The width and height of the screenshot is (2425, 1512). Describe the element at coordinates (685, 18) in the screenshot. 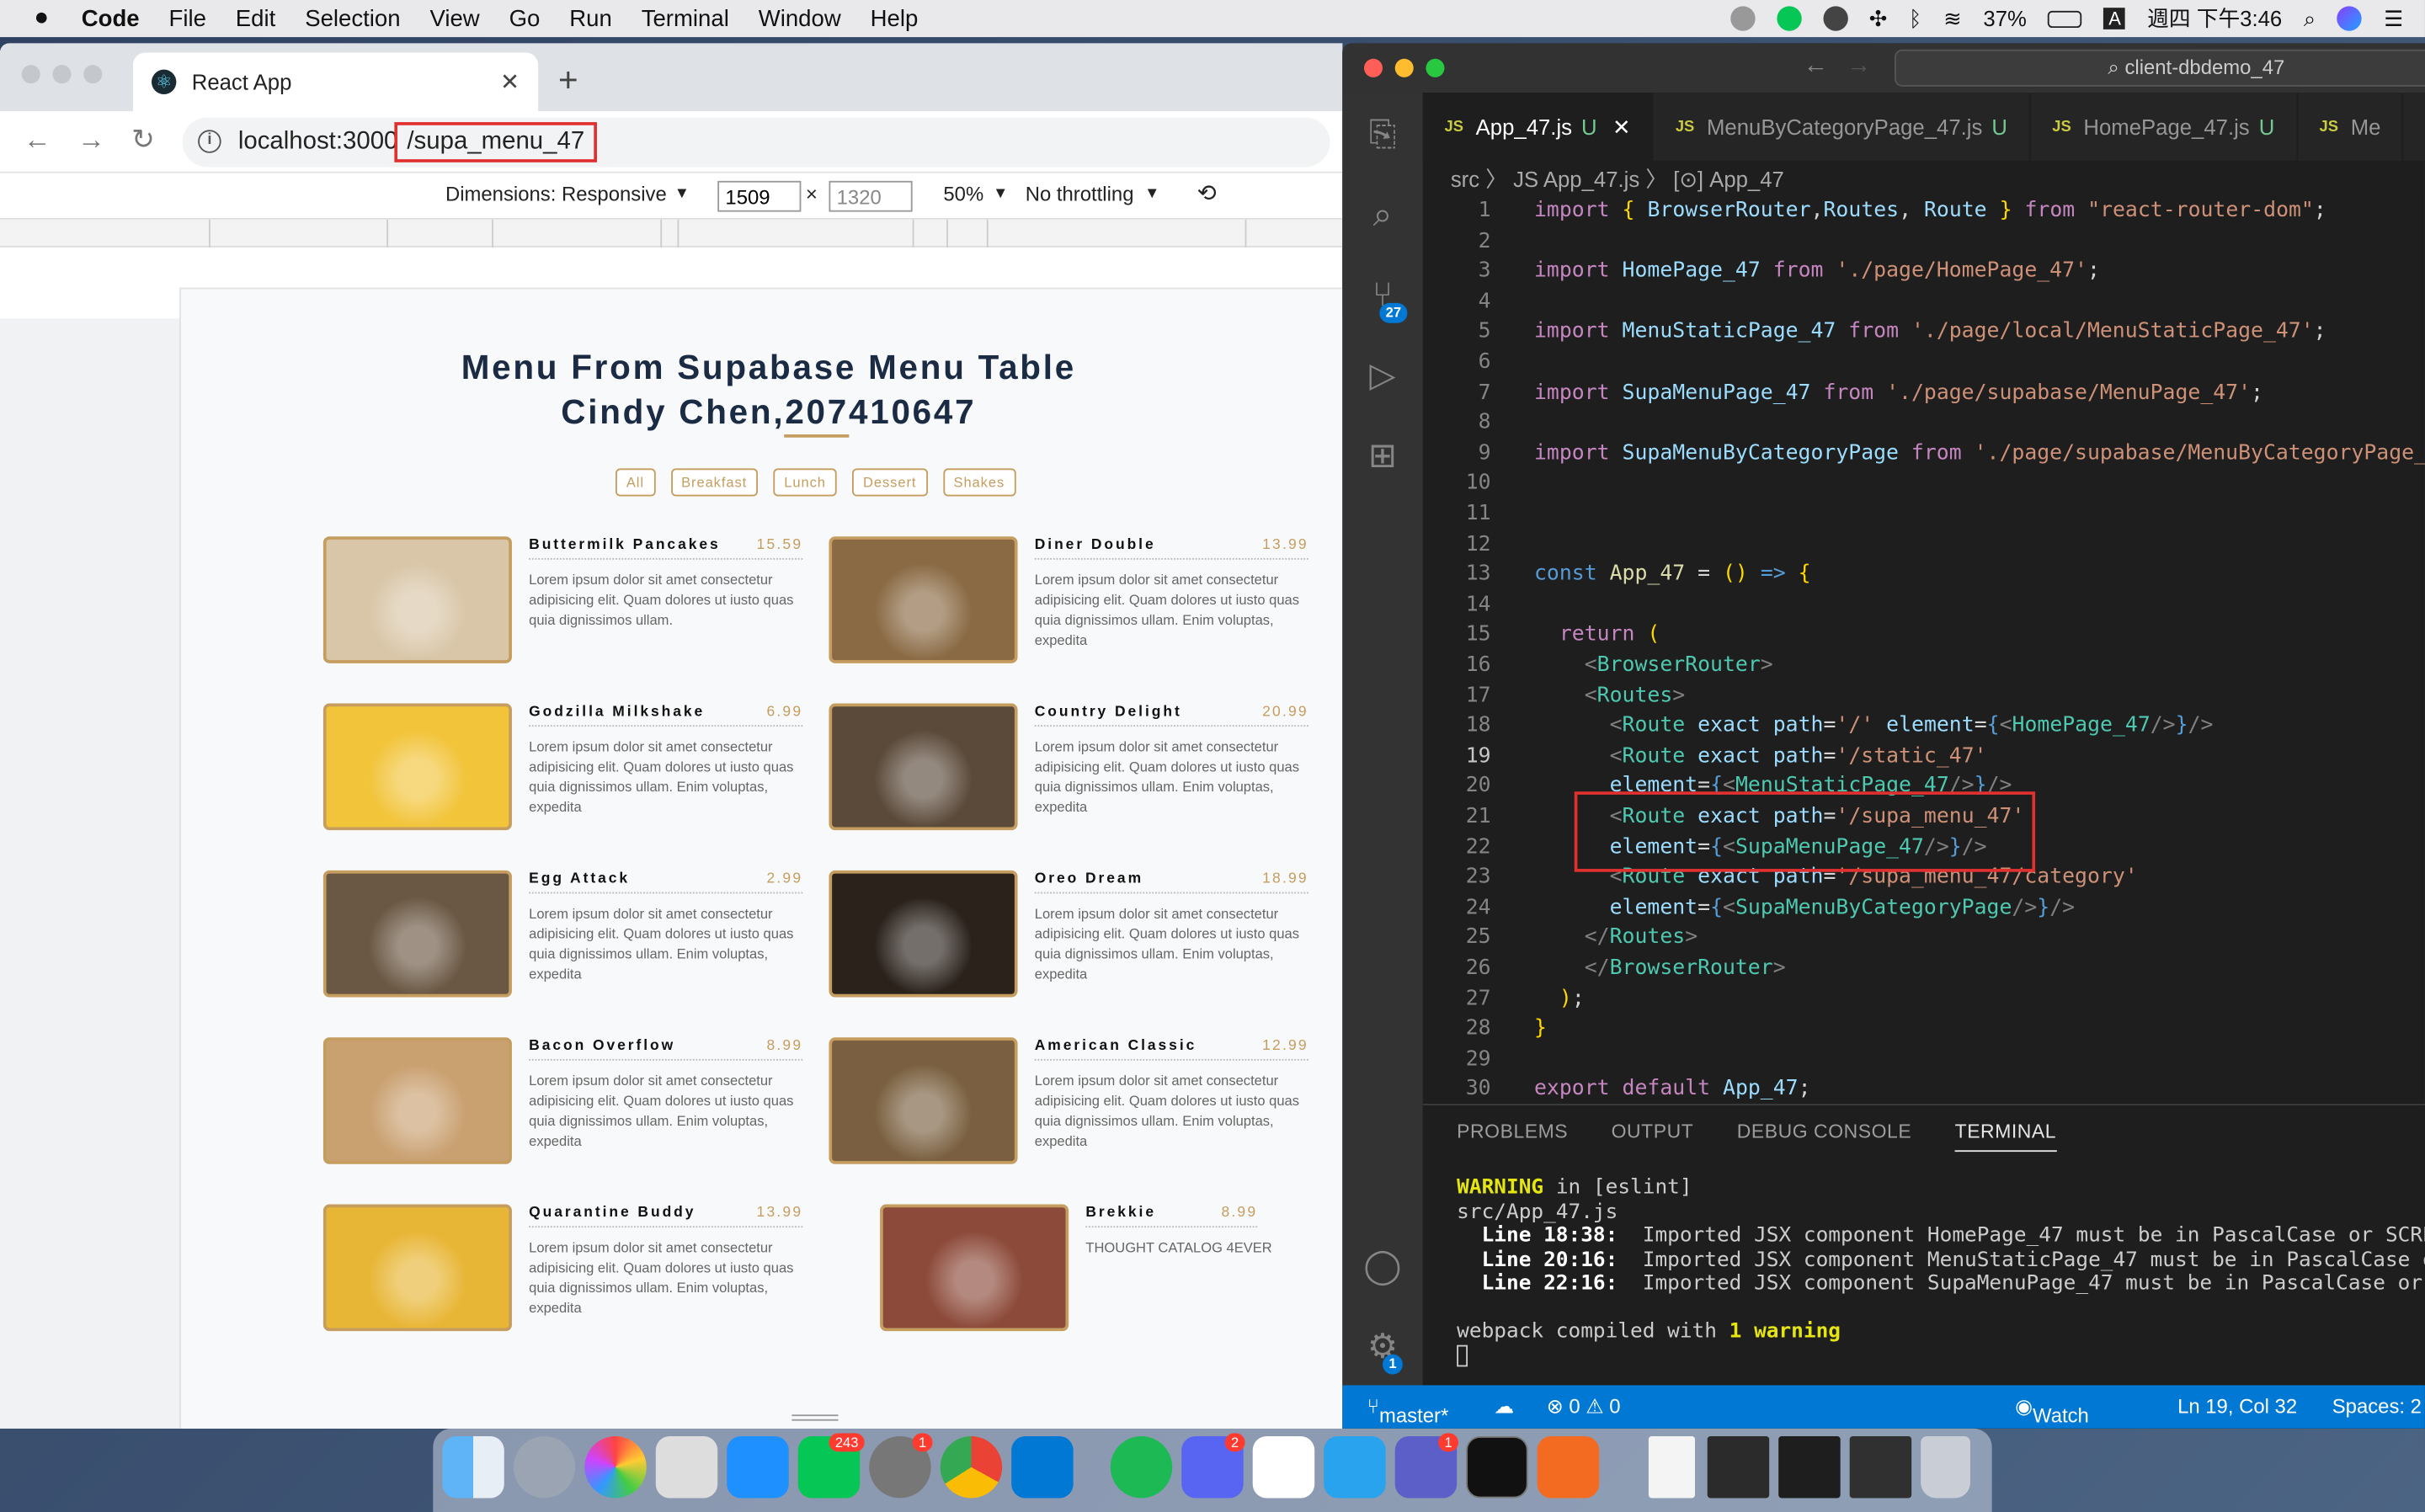

I see `menu-terminal: Terminal` at that location.